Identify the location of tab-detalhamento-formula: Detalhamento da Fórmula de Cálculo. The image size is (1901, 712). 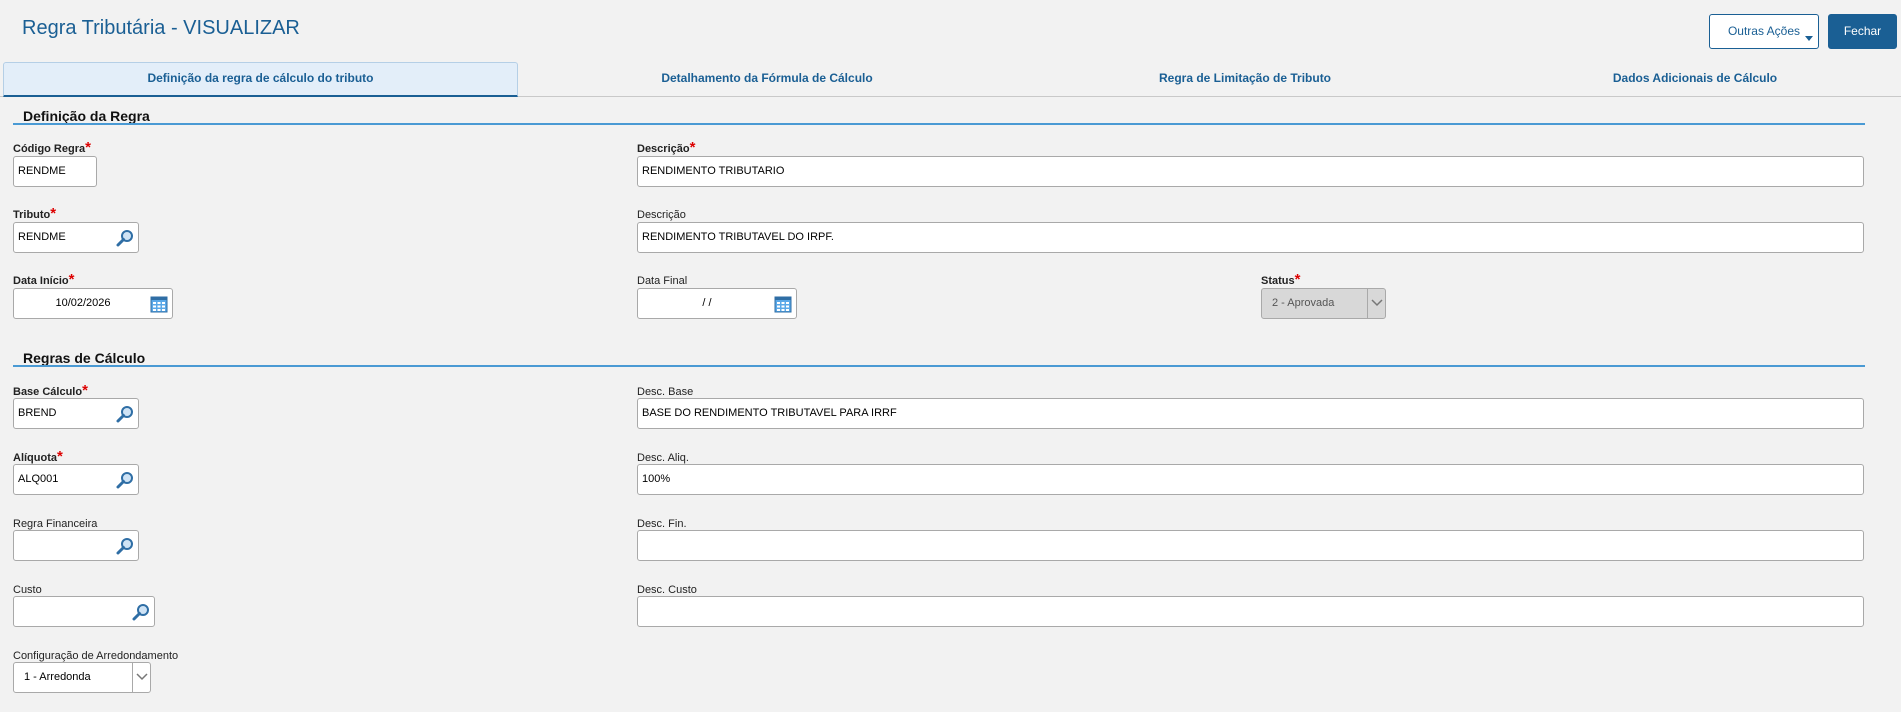
(767, 79).